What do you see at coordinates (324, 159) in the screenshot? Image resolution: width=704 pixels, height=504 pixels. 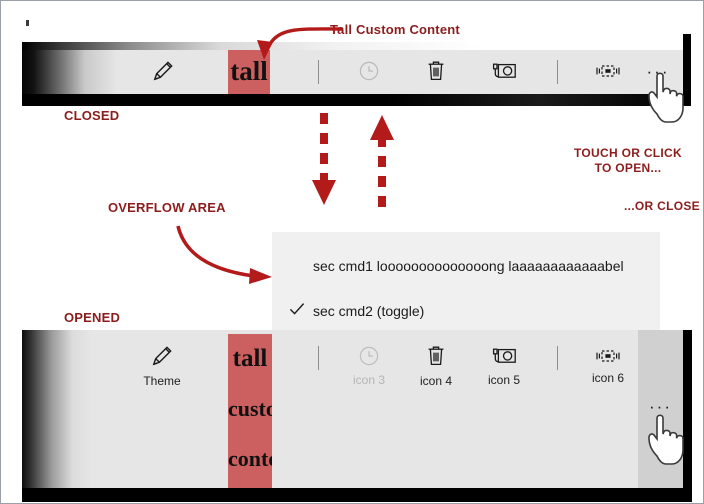 I see `arrow-down-dashed` at bounding box center [324, 159].